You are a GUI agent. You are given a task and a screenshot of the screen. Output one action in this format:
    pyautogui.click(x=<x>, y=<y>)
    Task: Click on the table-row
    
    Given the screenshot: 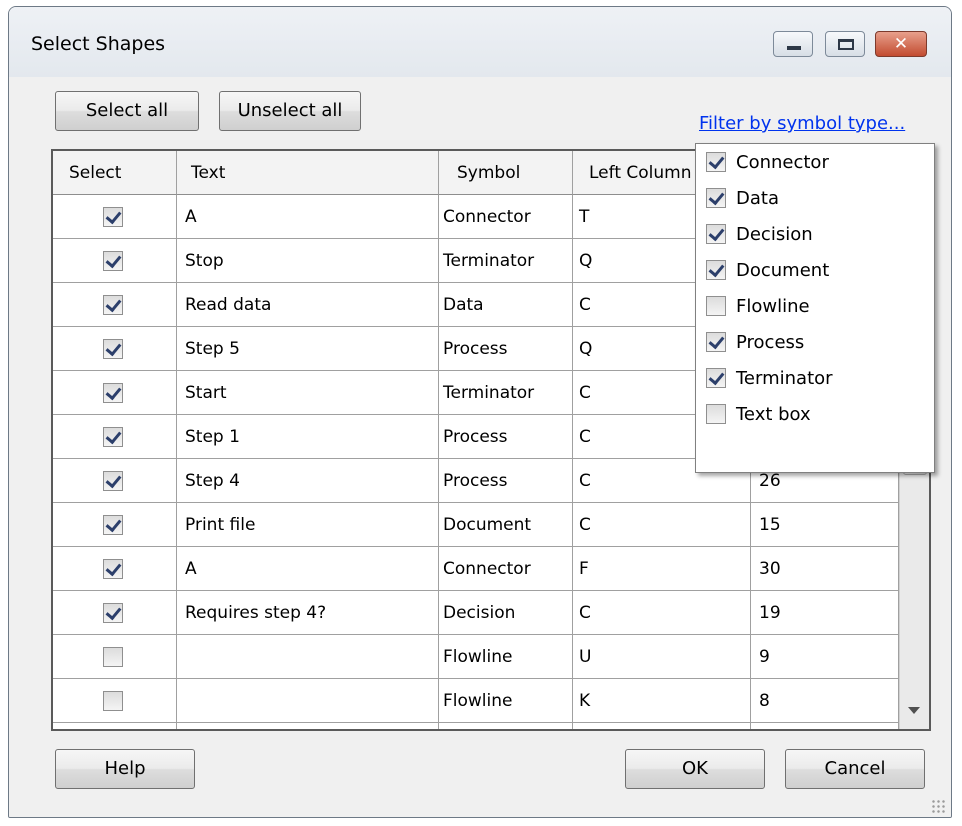 What is the action you would take?
    pyautogui.click(x=476, y=726)
    